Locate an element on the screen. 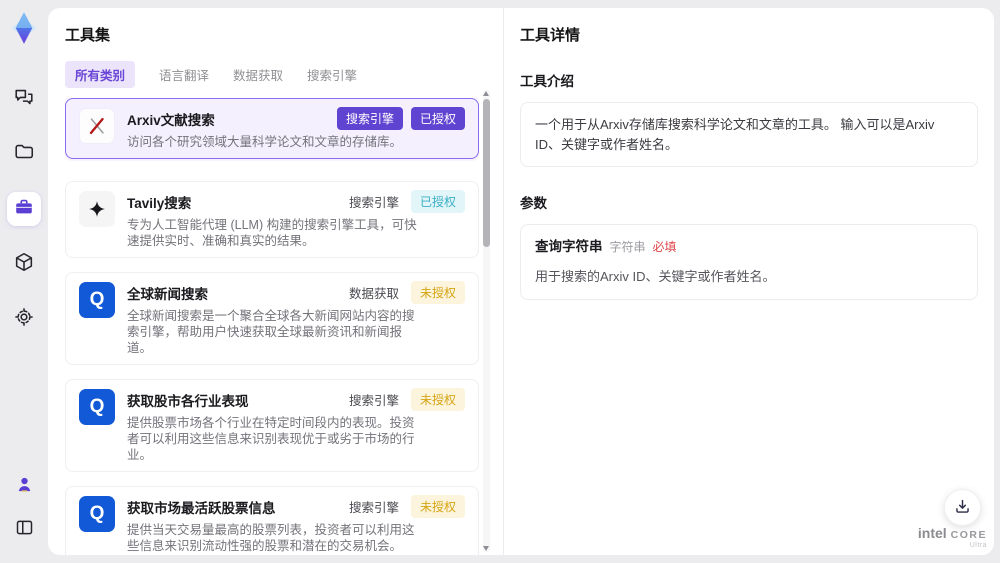 The height and width of the screenshot is (563, 1000). arxiv-logo-icon is located at coordinates (97, 126).